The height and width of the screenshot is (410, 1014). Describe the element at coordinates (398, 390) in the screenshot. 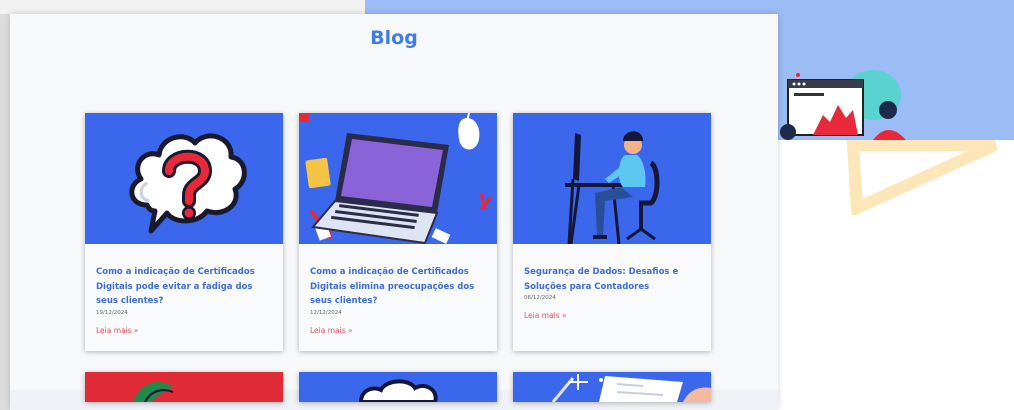

I see `cloud-icon` at that location.